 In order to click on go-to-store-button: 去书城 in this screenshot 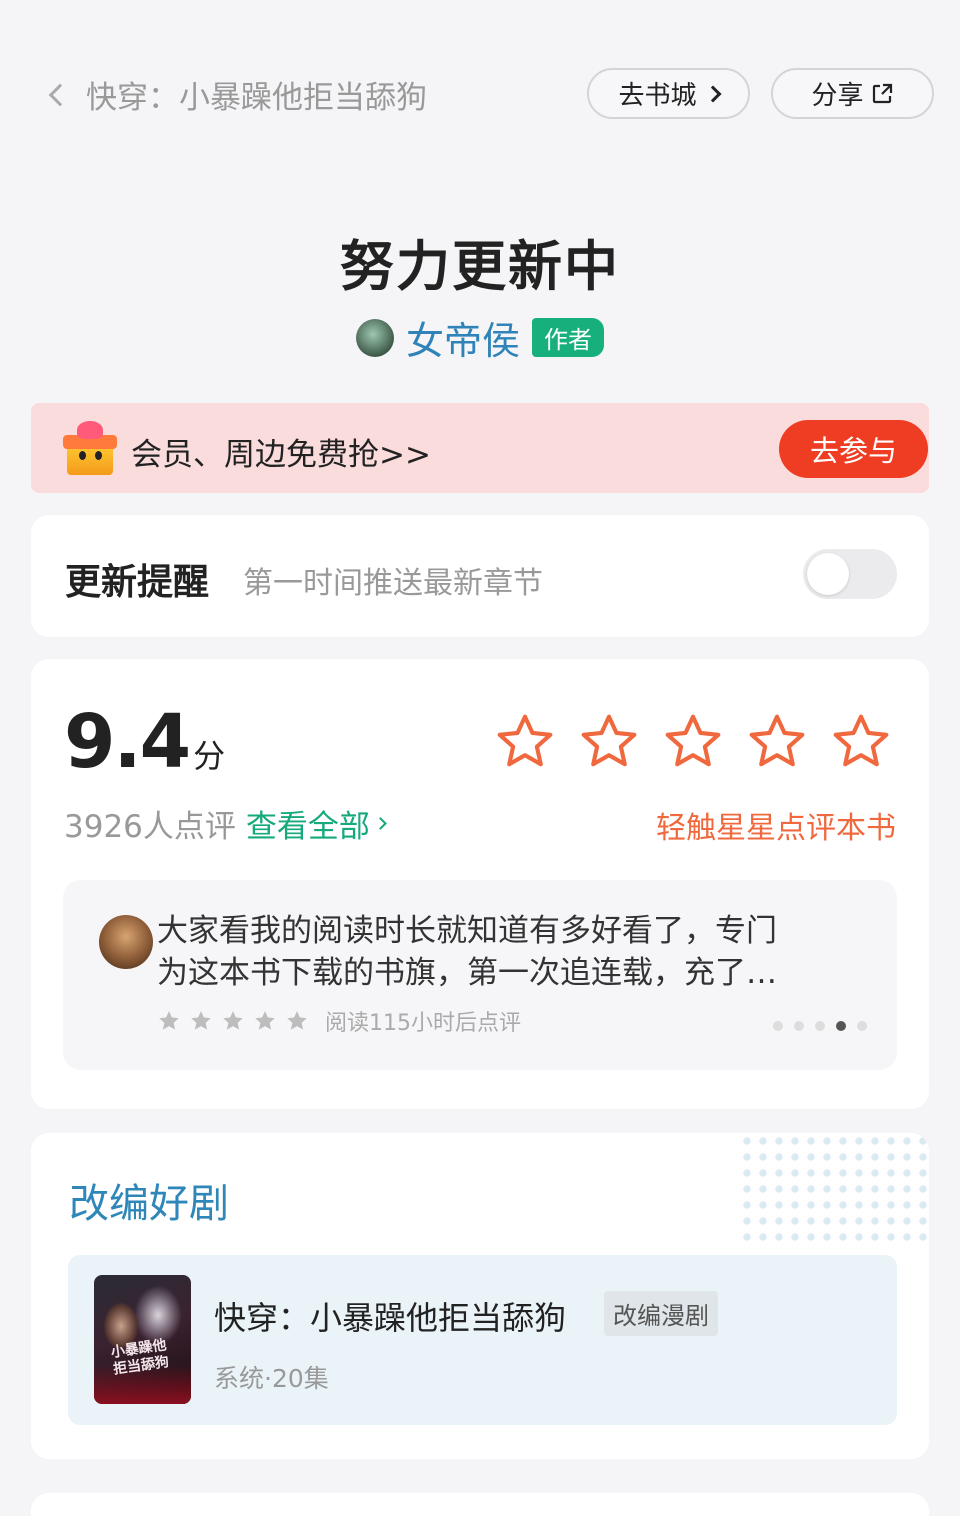, I will do `click(668, 93)`.